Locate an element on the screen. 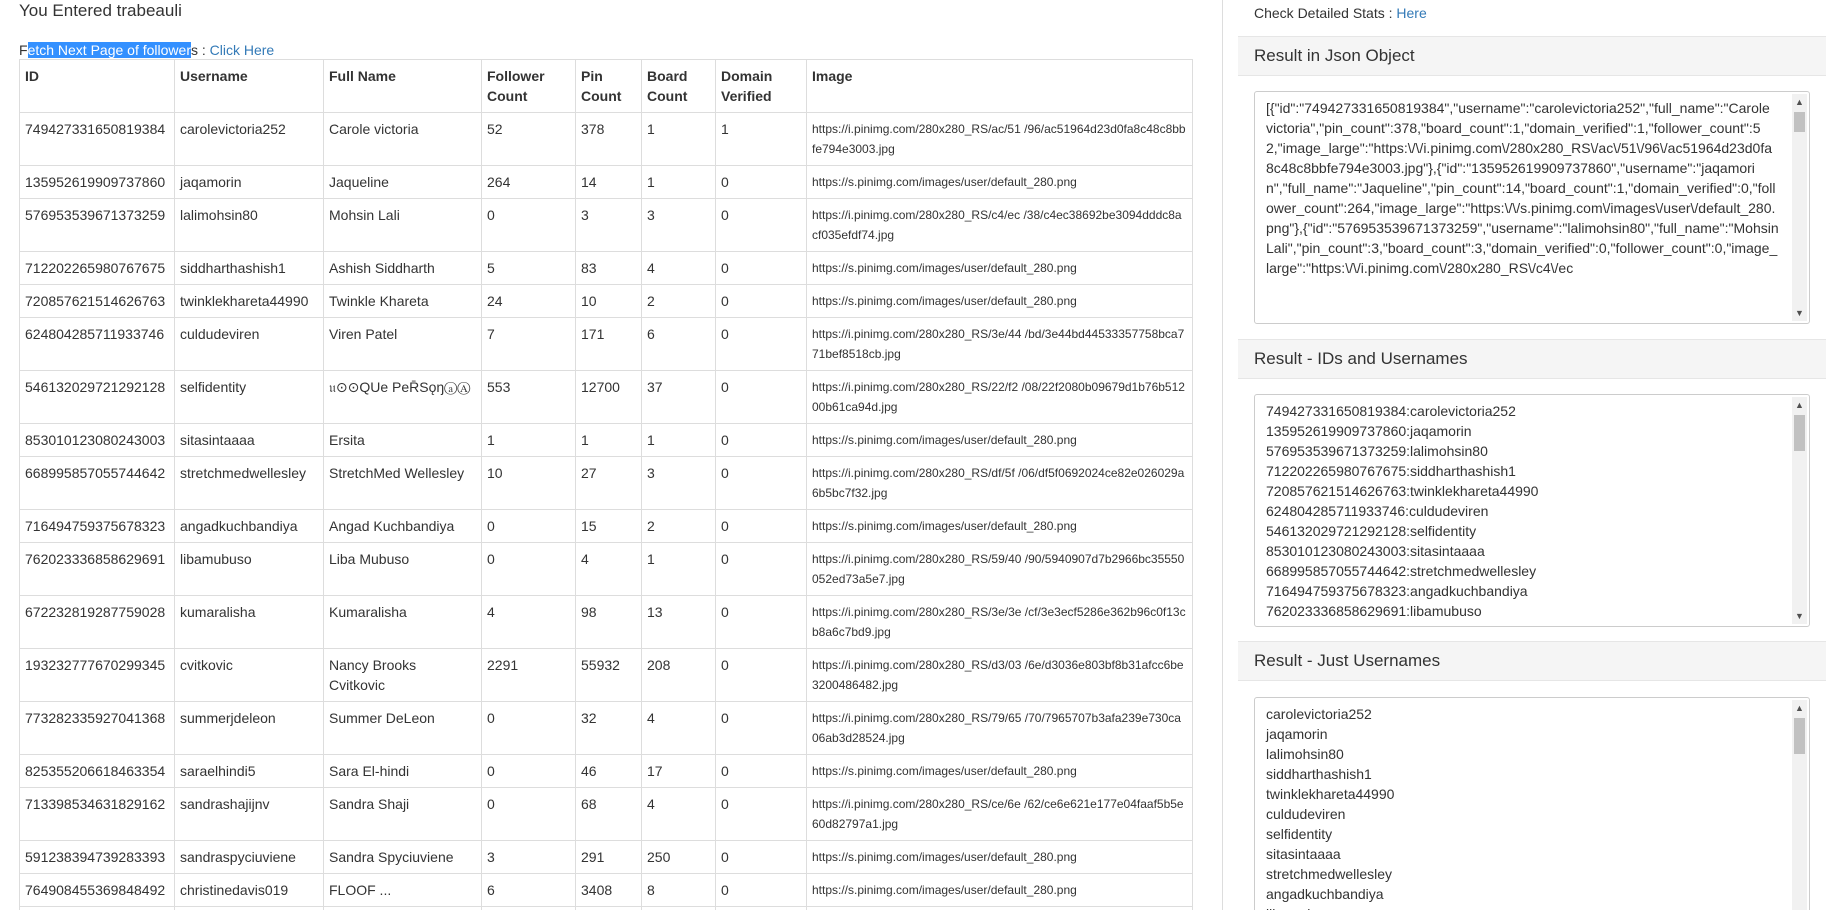 Image resolution: width=1845 pixels, height=910 pixels. id-username-line: 576953539671373259:lalimohsin80 is located at coordinates (1377, 451).